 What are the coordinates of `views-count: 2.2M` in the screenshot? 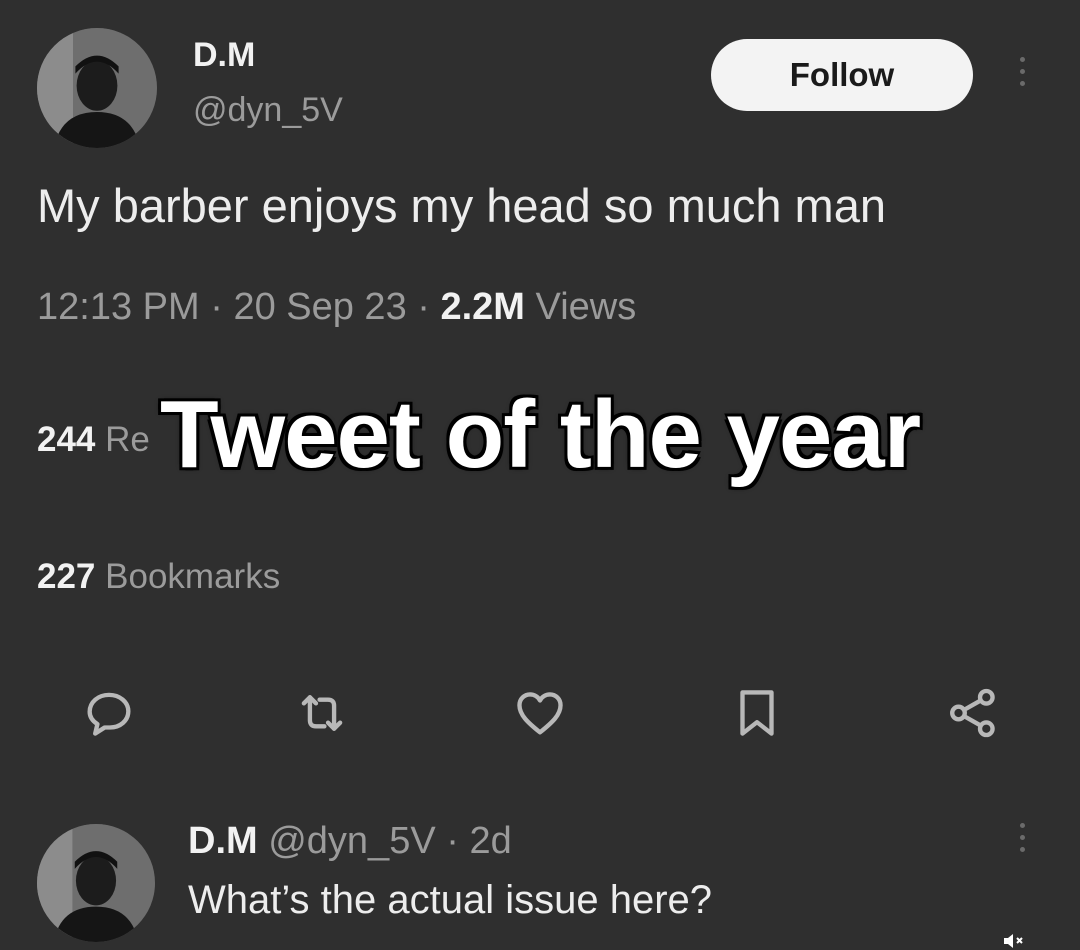 It's located at (482, 307).